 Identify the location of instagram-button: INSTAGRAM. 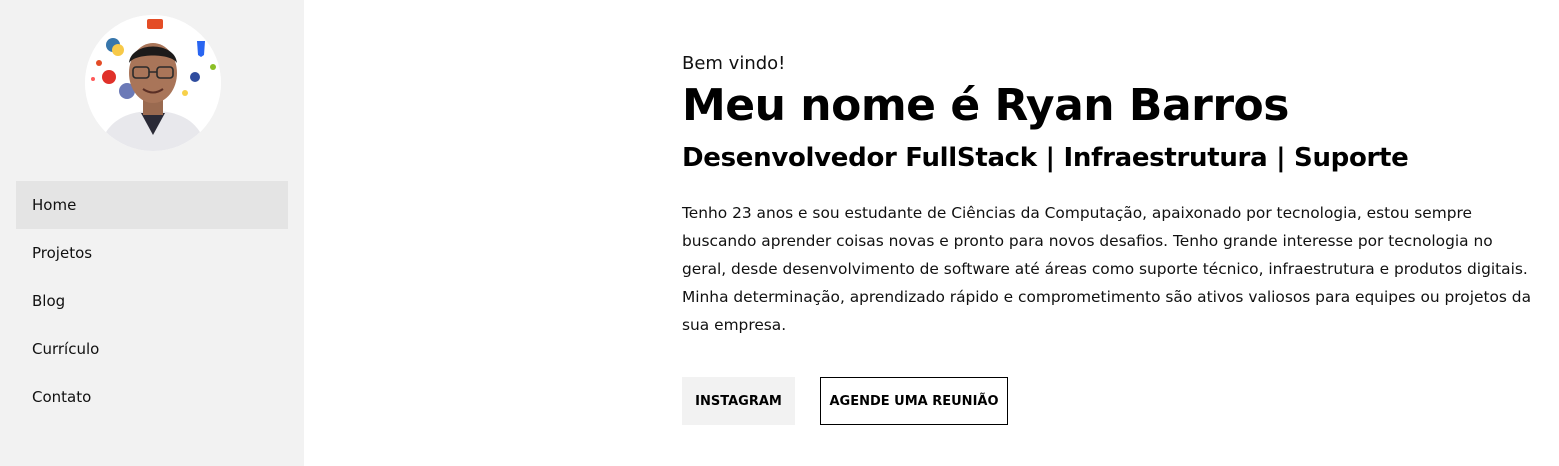
(738, 401).